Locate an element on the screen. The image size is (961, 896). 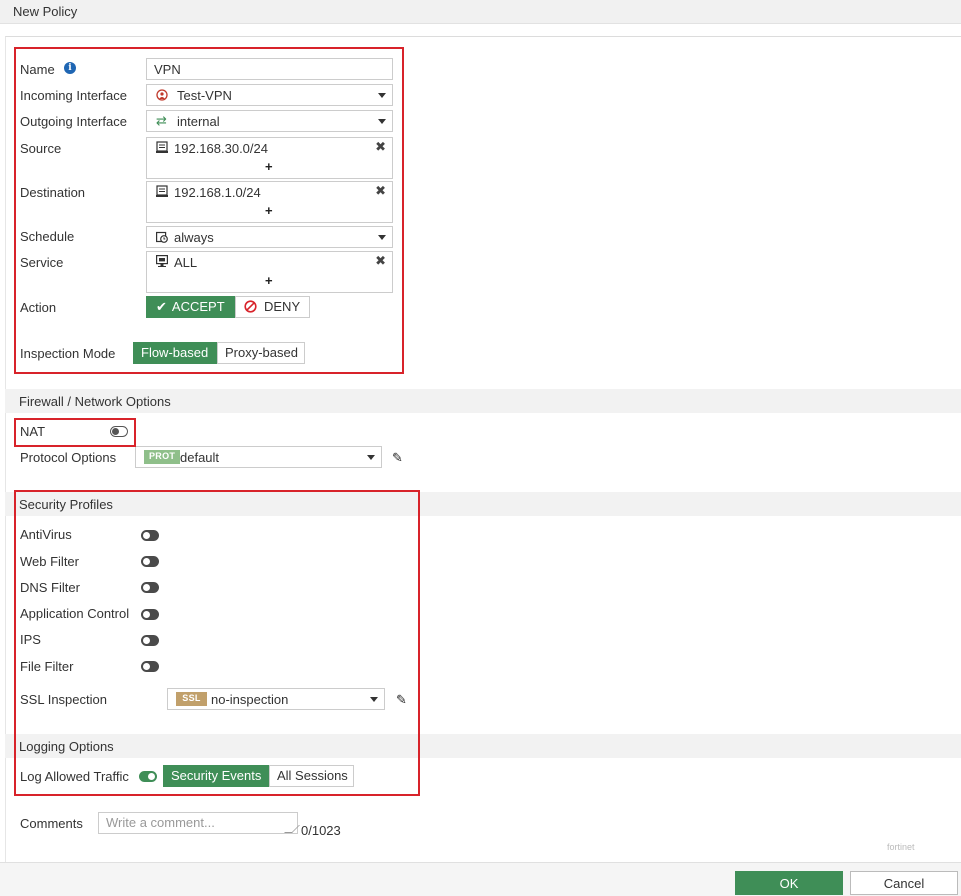
firewall-network-options-title: Firewall / Network Options is located at coordinates (95, 401).